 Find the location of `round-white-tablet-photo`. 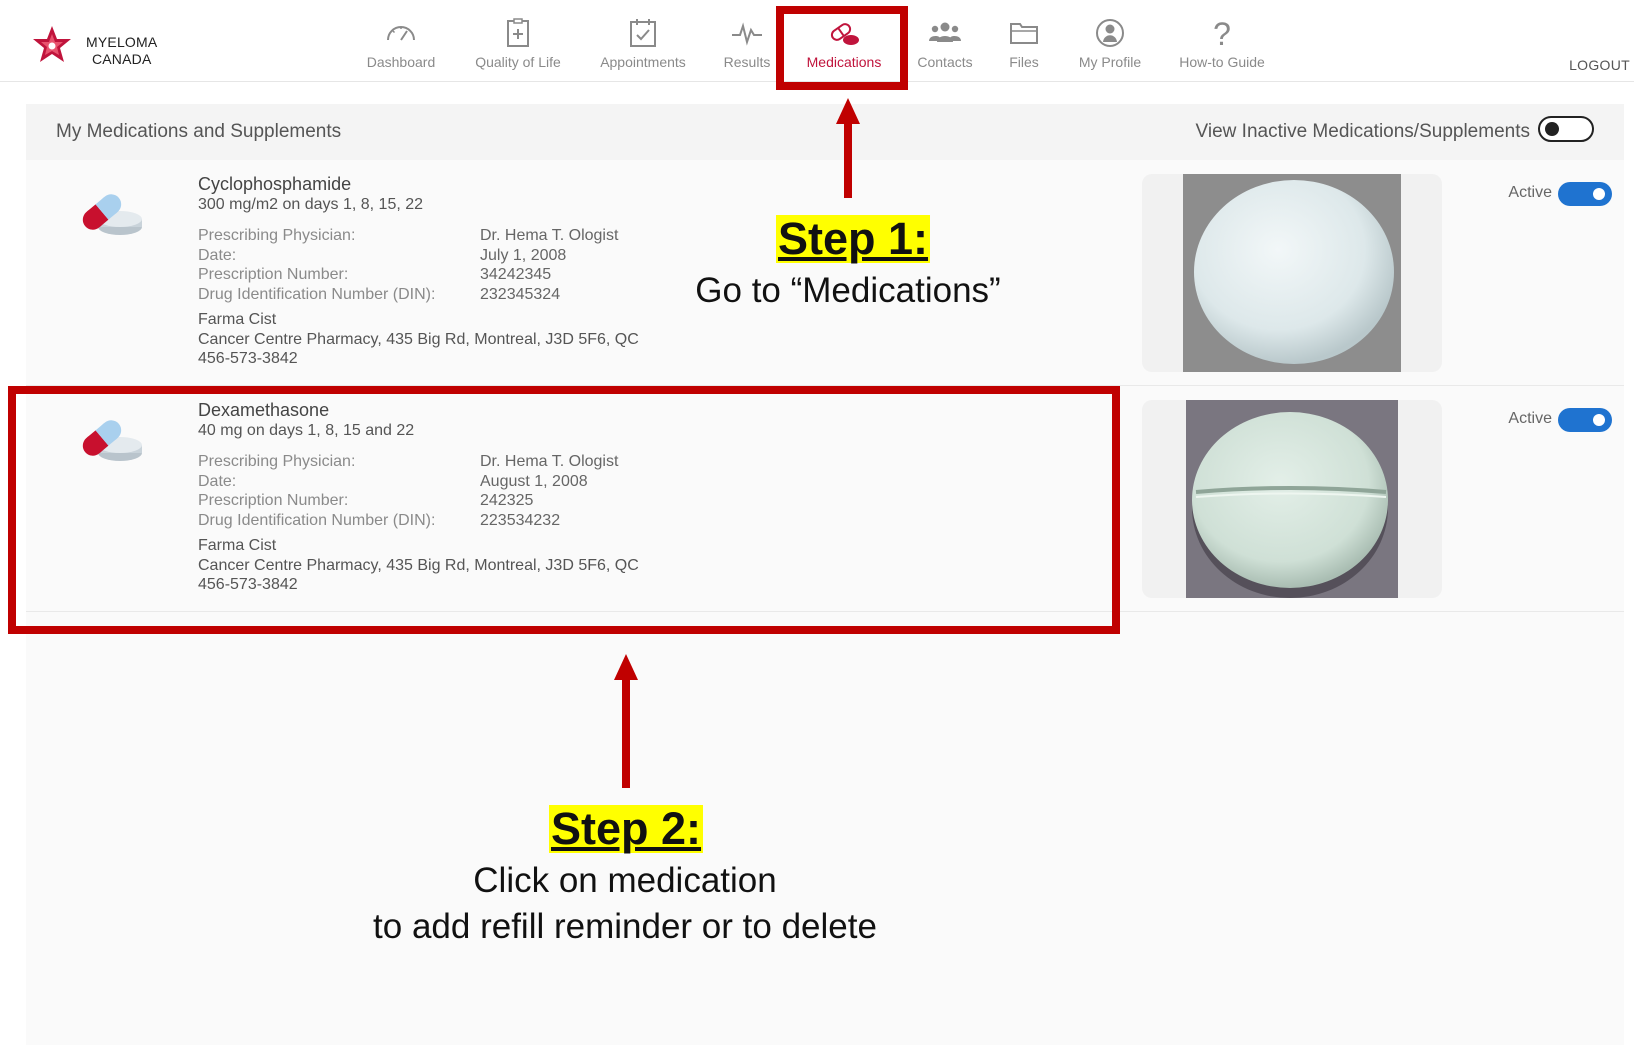

round-white-tablet-photo is located at coordinates (1292, 273).